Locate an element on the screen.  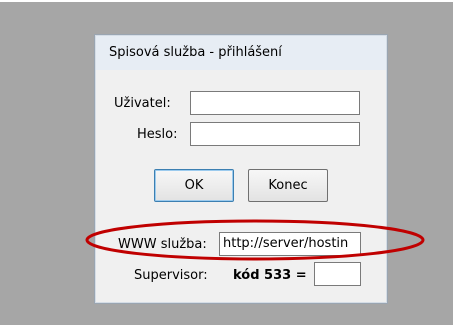
password-field is located at coordinates (275, 134).